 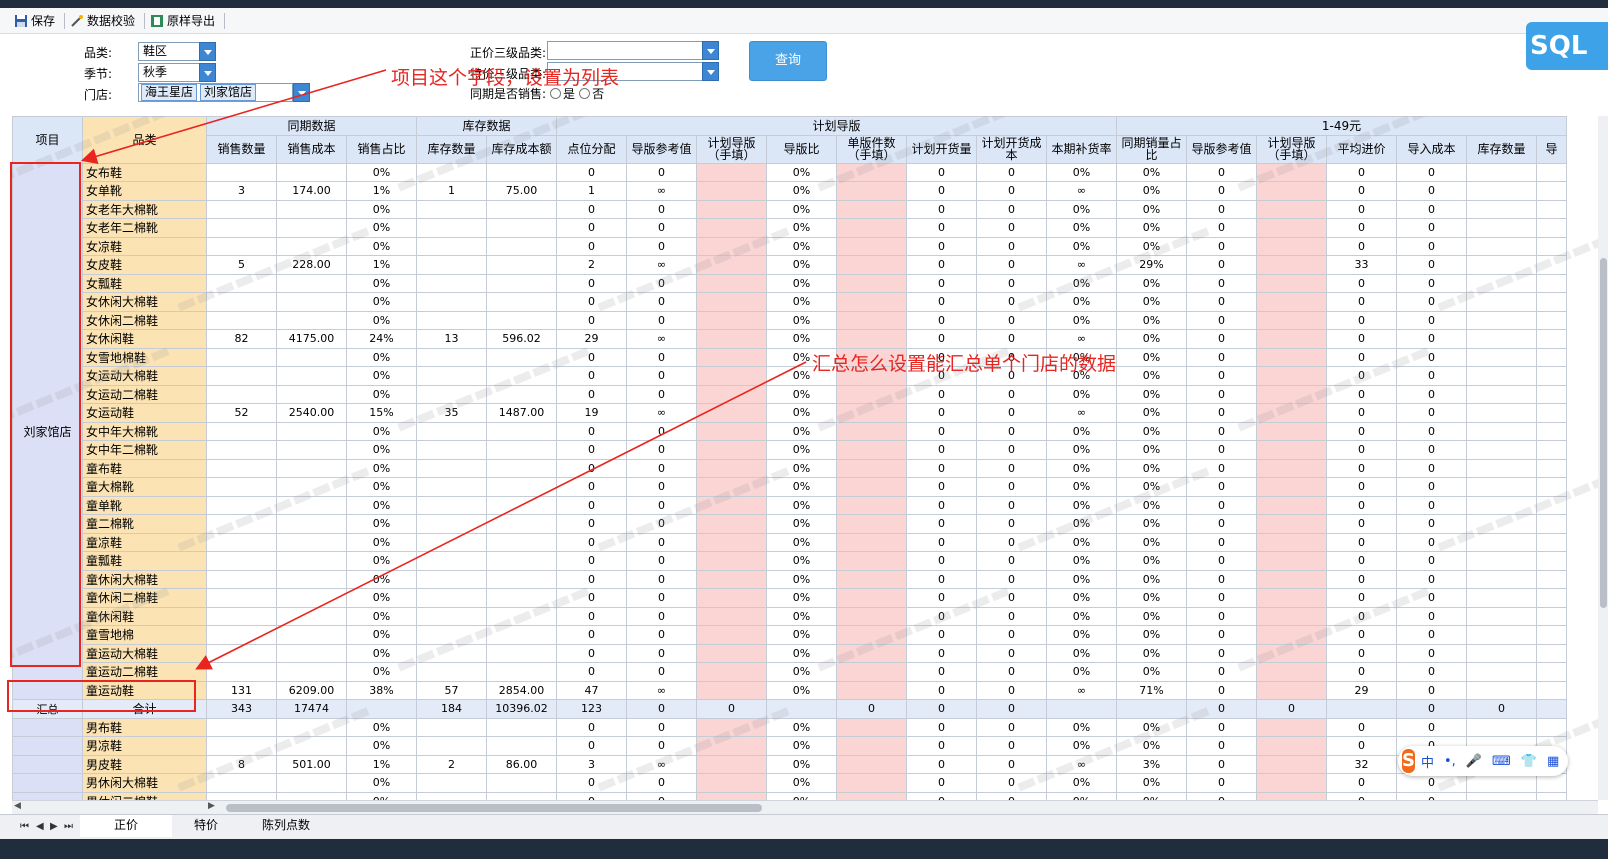 I want to click on category-cell: 童运动大棉鞋, so click(x=144, y=653).